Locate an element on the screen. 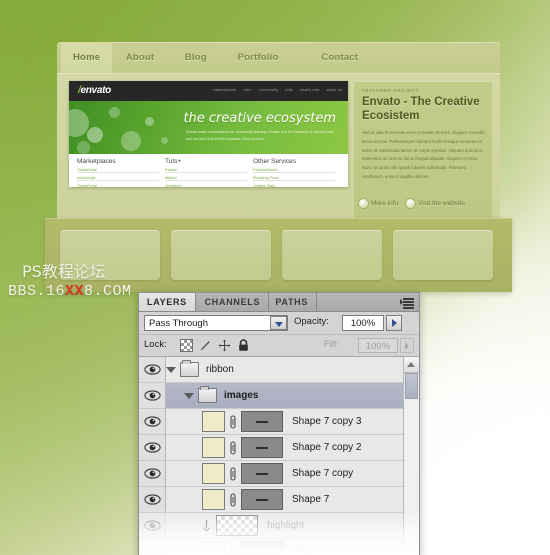 The image size is (550, 555). folder-icon is located at coordinates (207, 394).